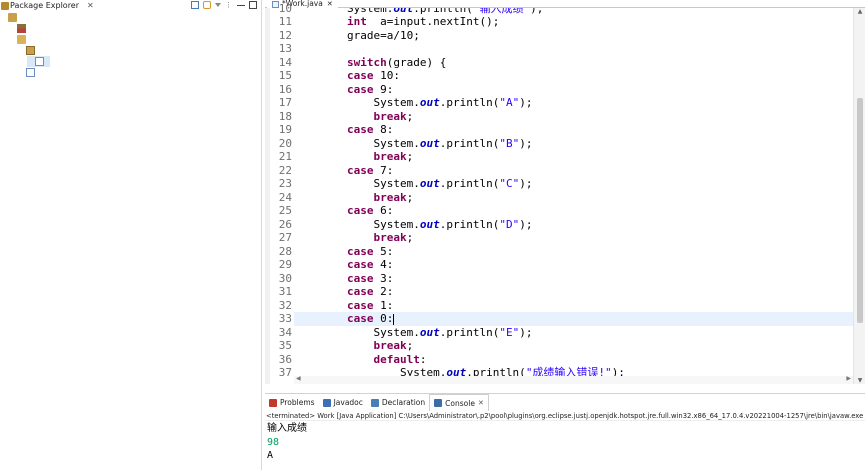  Describe the element at coordinates (573, 36) in the screenshot. I see `code-line: grade=a/10;` at that location.